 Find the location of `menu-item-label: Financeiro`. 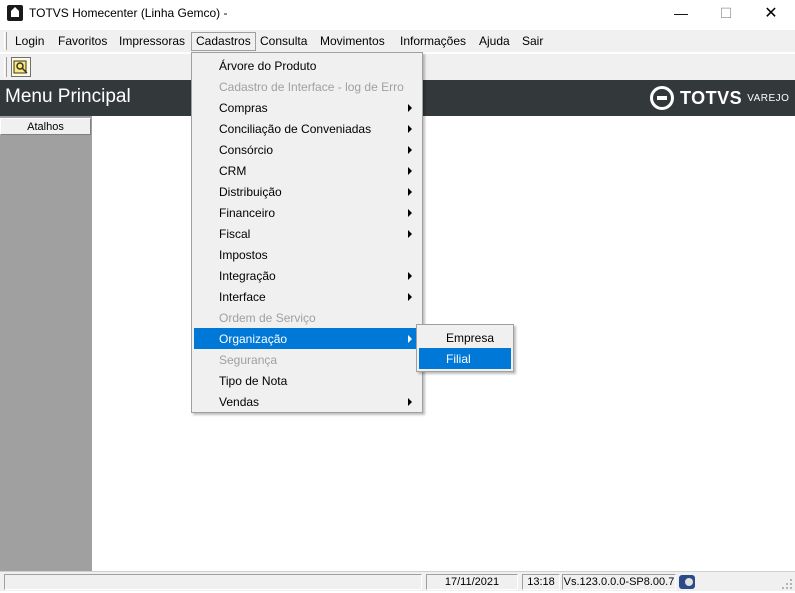

menu-item-label: Financeiro is located at coordinates (247, 212).